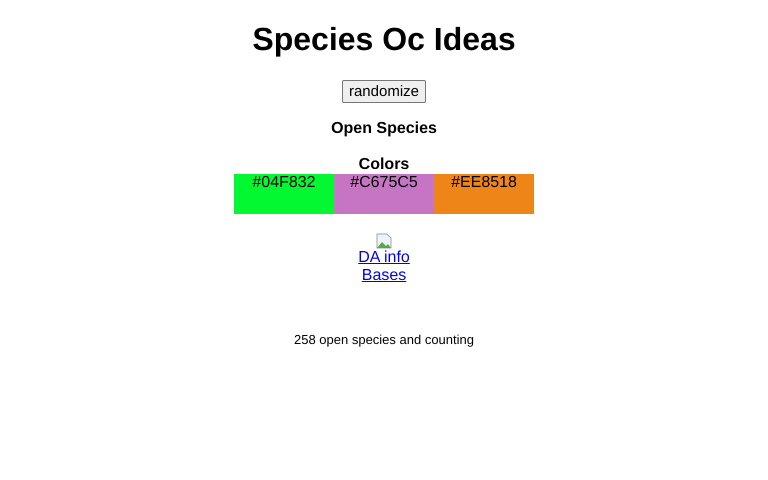  Describe the element at coordinates (384, 165) in the screenshot. I see `colors-heading: Colors` at that location.